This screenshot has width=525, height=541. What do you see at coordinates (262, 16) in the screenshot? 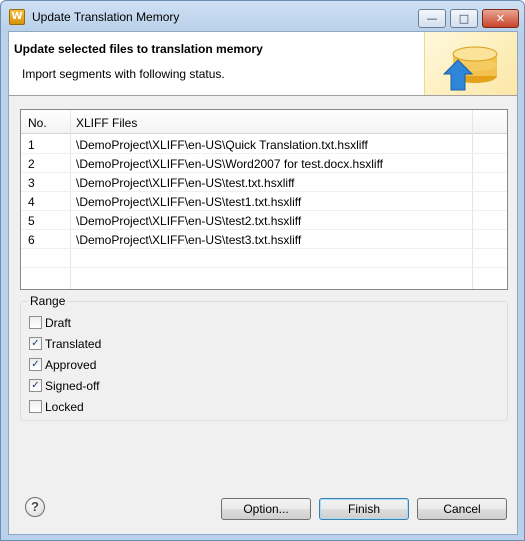
I see `title-bar: W Update Translation Memory — □ ✕` at bounding box center [262, 16].